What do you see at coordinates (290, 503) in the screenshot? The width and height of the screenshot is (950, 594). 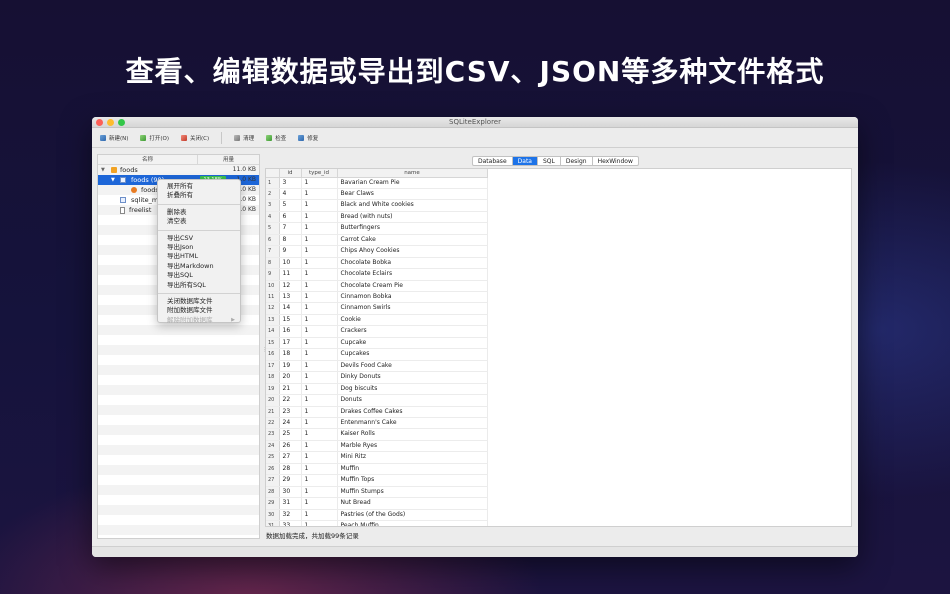 I see `id-cell: 31` at bounding box center [290, 503].